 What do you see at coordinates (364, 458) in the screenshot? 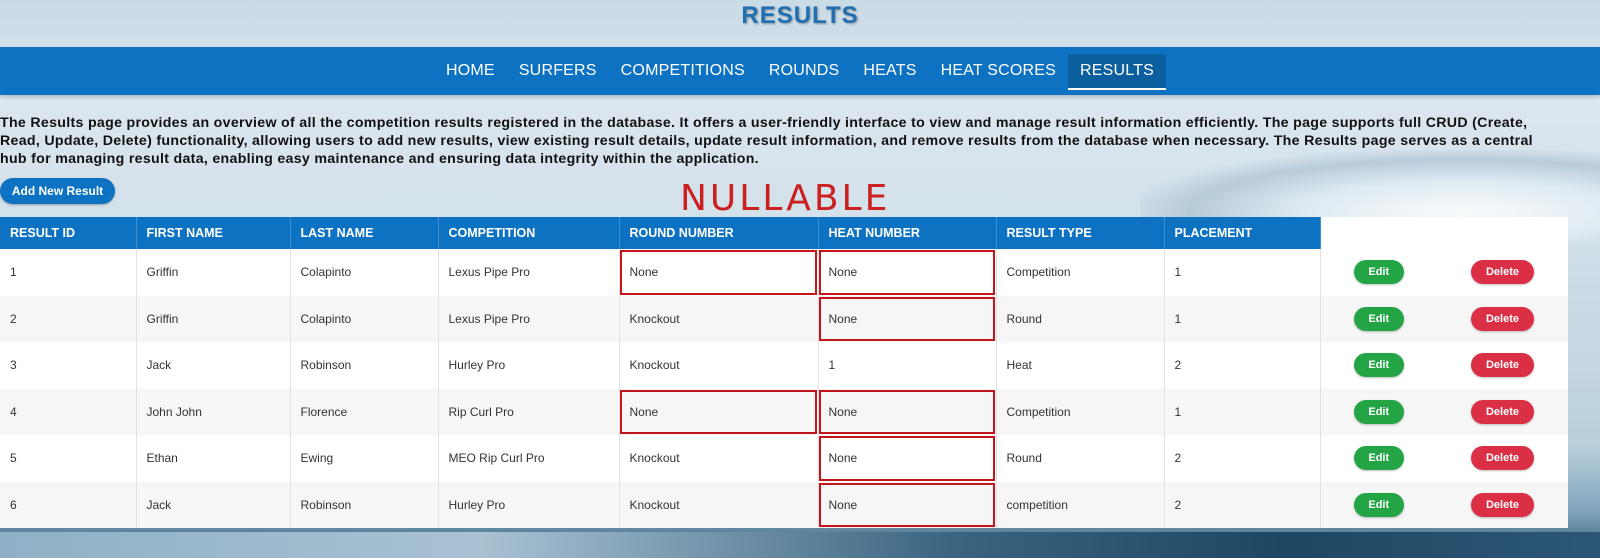
I see `table-cell: Ewing` at bounding box center [364, 458].